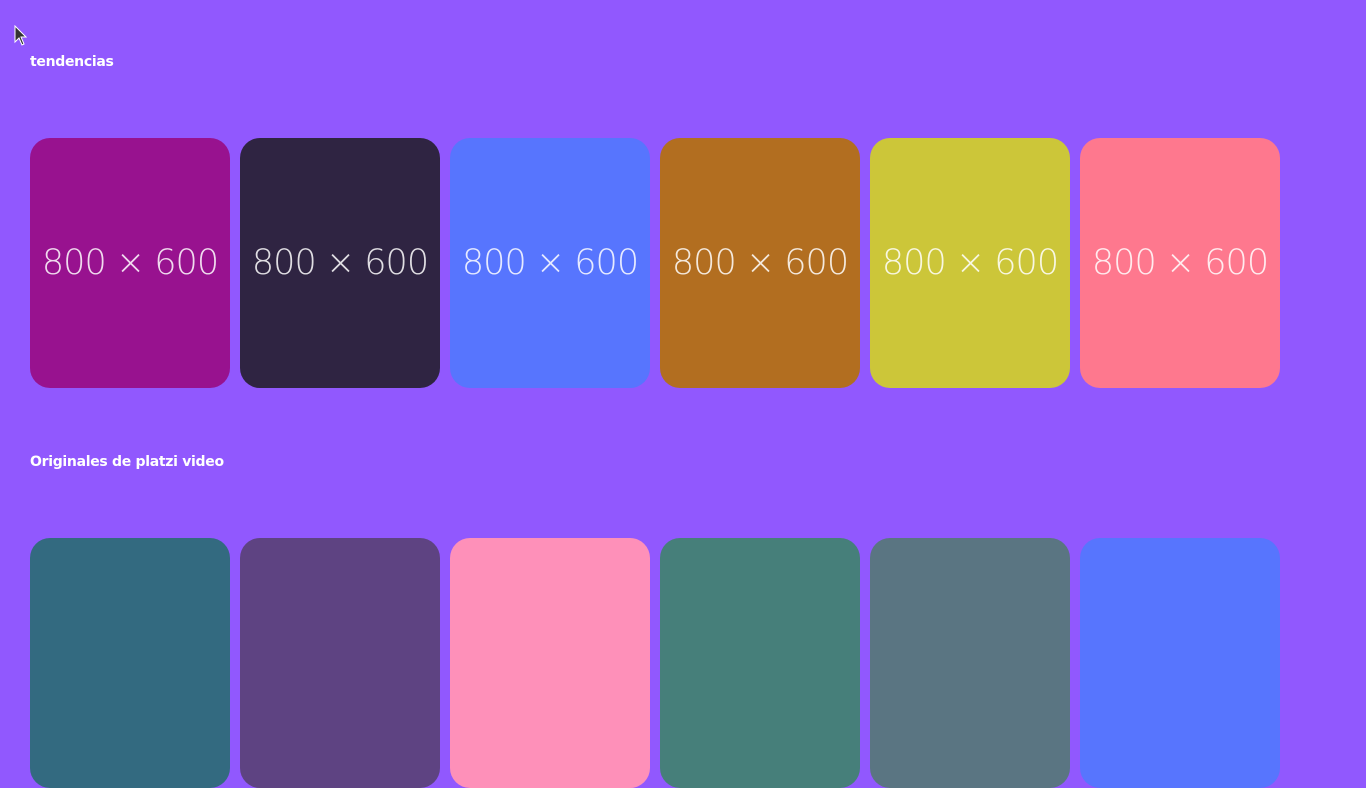  Describe the element at coordinates (72, 62) in the screenshot. I see `section-title-tendencias: tendencias` at that location.